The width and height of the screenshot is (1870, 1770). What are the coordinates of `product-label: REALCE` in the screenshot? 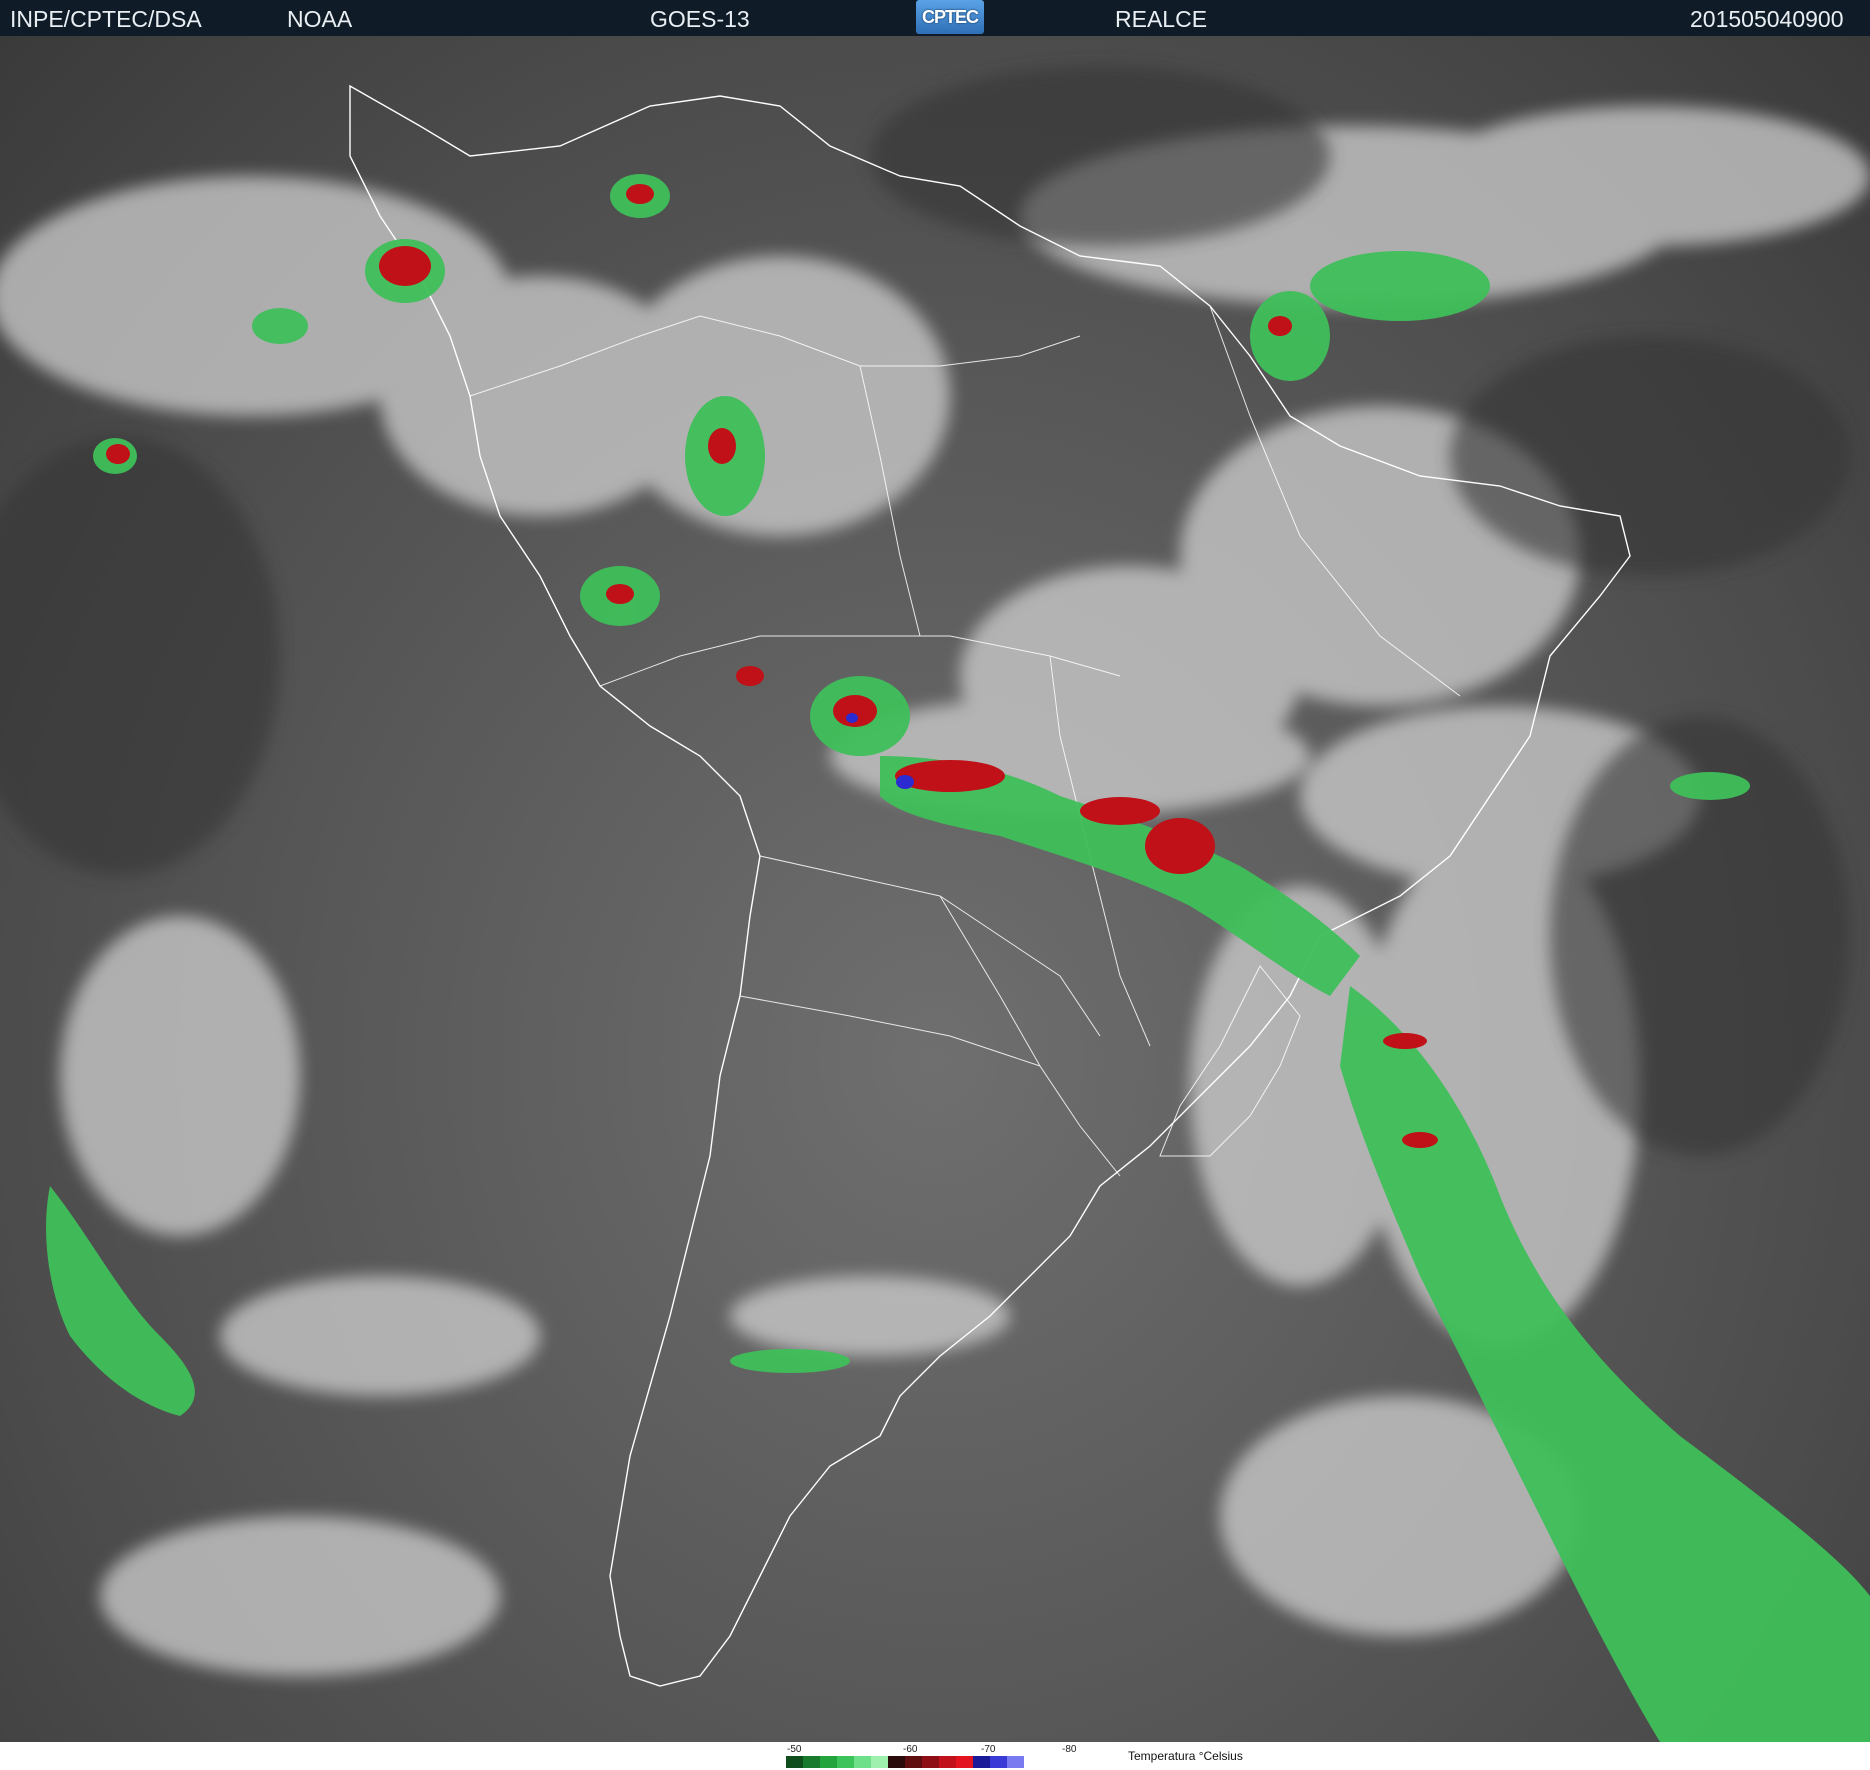 It's located at (1161, 19).